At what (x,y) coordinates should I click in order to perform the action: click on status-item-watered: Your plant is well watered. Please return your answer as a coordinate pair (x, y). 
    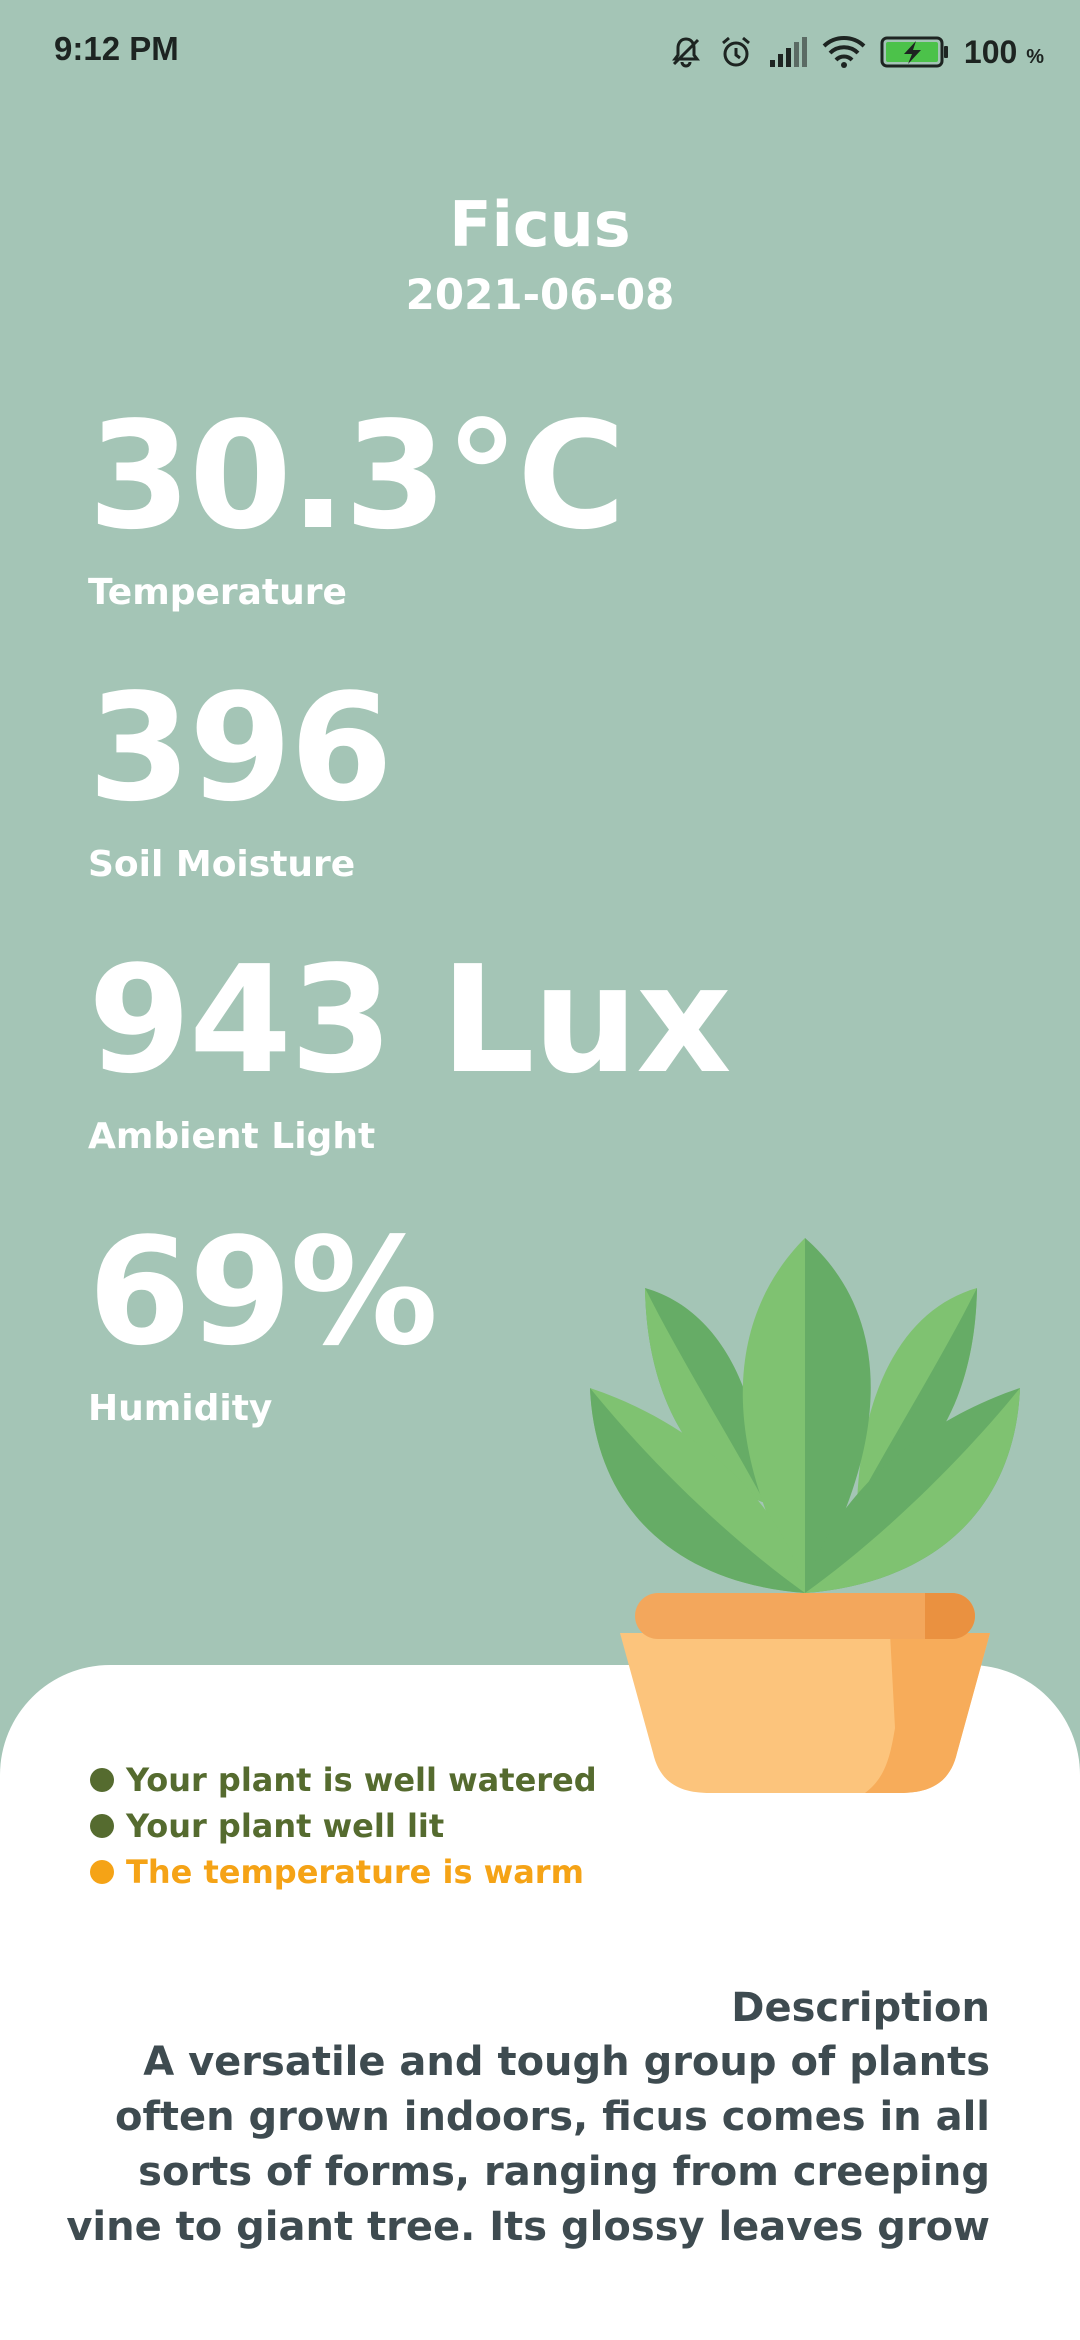
    Looking at the image, I should click on (343, 1780).